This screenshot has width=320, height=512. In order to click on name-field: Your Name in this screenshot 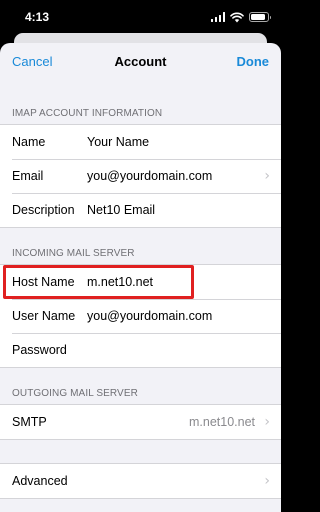, I will do `click(118, 142)`.